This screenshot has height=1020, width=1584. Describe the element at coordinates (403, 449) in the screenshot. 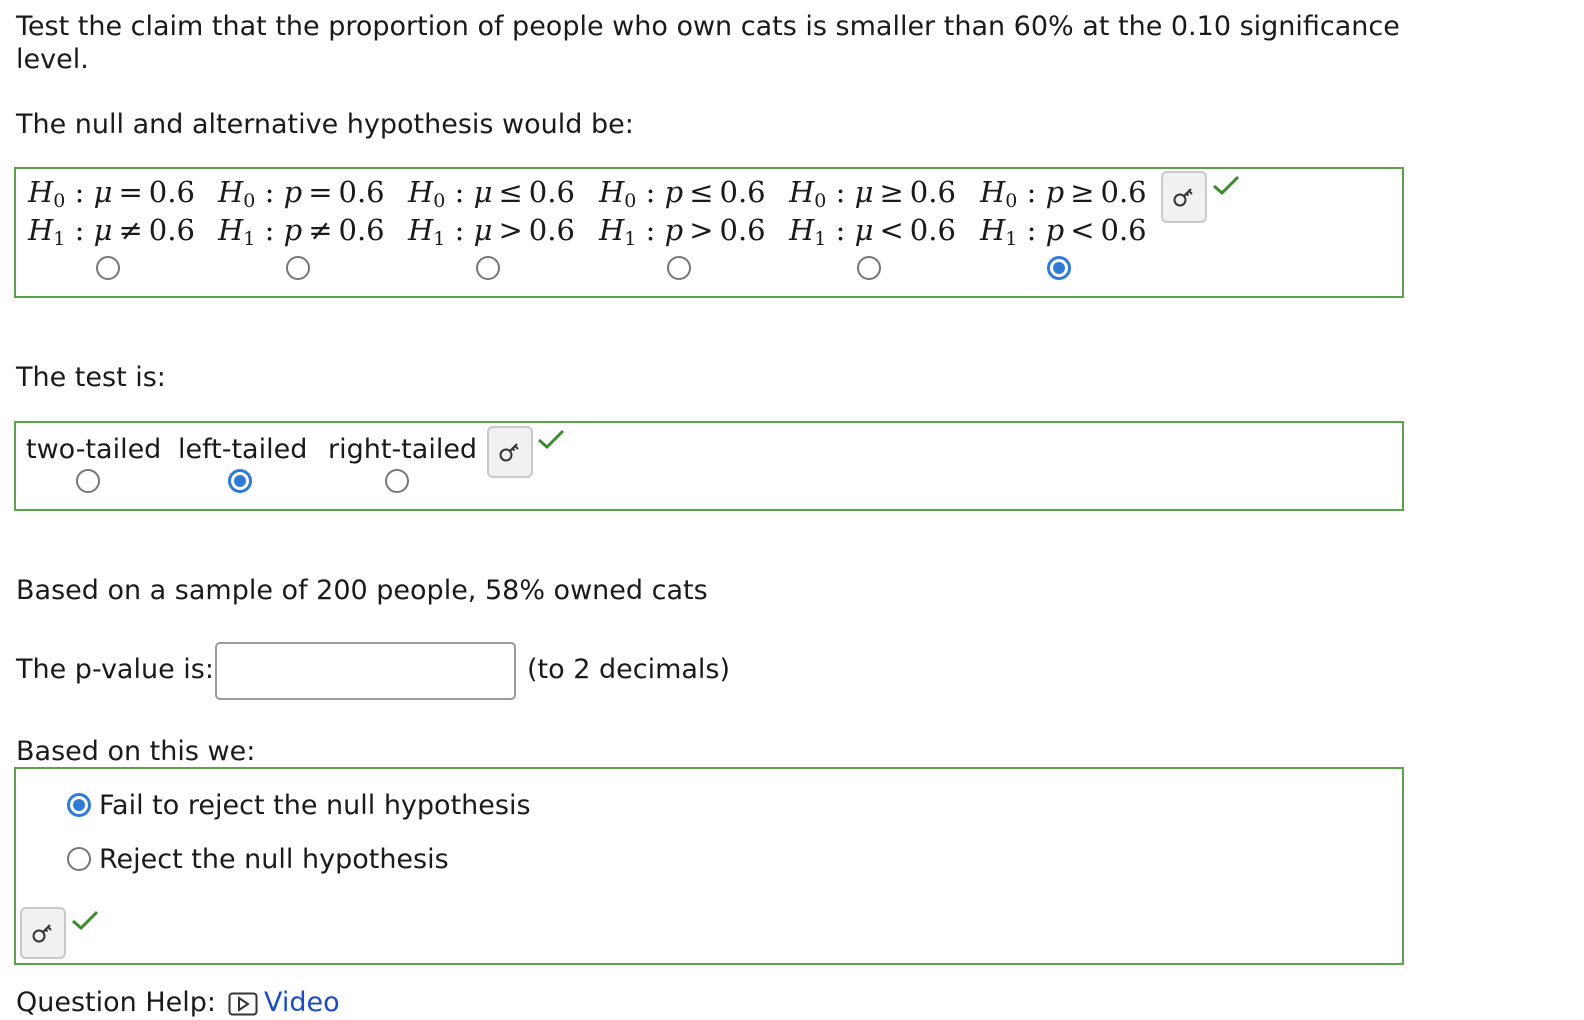

I see `option-right-tailed: right-tailed` at that location.